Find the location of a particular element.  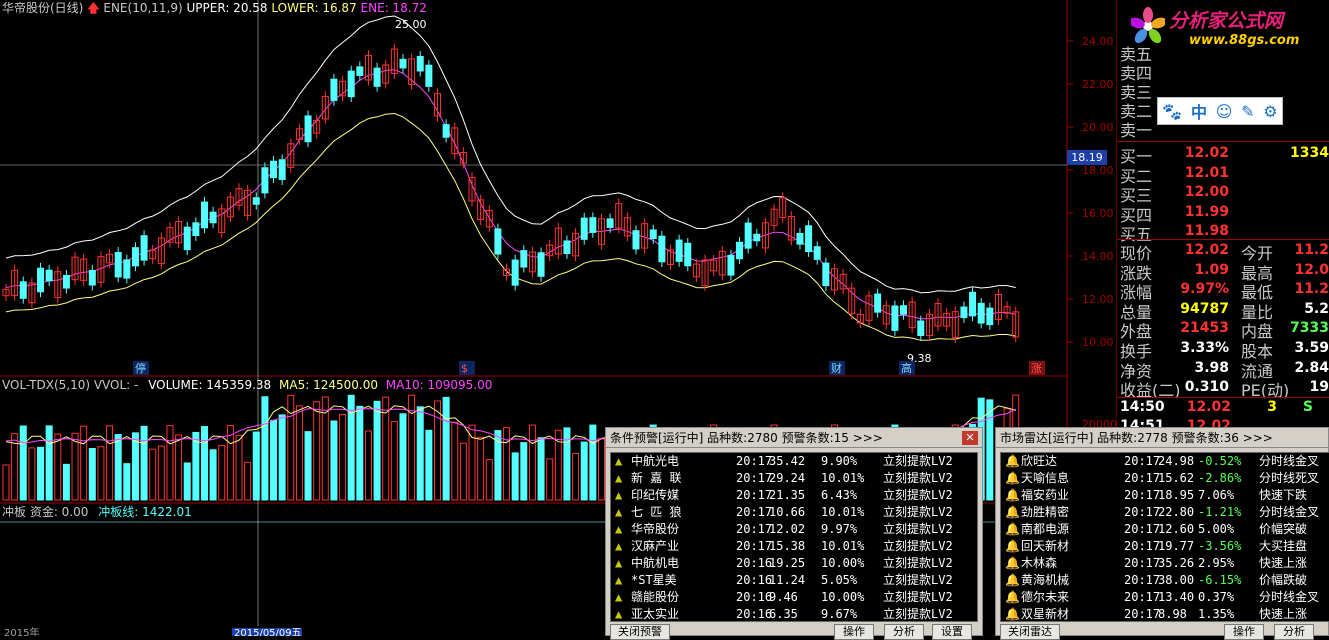

alert-price: 35.26 is located at coordinates (1176, 563).